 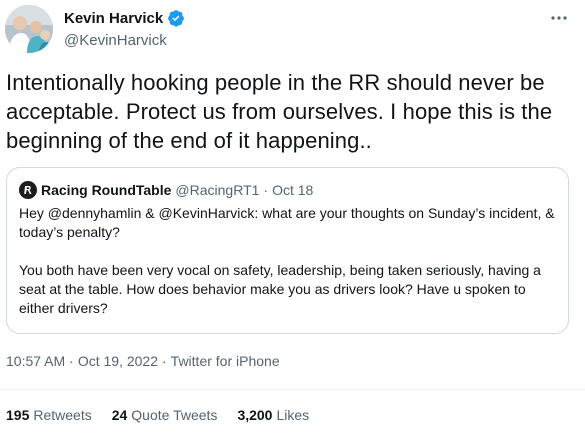 What do you see at coordinates (18, 415) in the screenshot?
I see `retweets-count: 195` at bounding box center [18, 415].